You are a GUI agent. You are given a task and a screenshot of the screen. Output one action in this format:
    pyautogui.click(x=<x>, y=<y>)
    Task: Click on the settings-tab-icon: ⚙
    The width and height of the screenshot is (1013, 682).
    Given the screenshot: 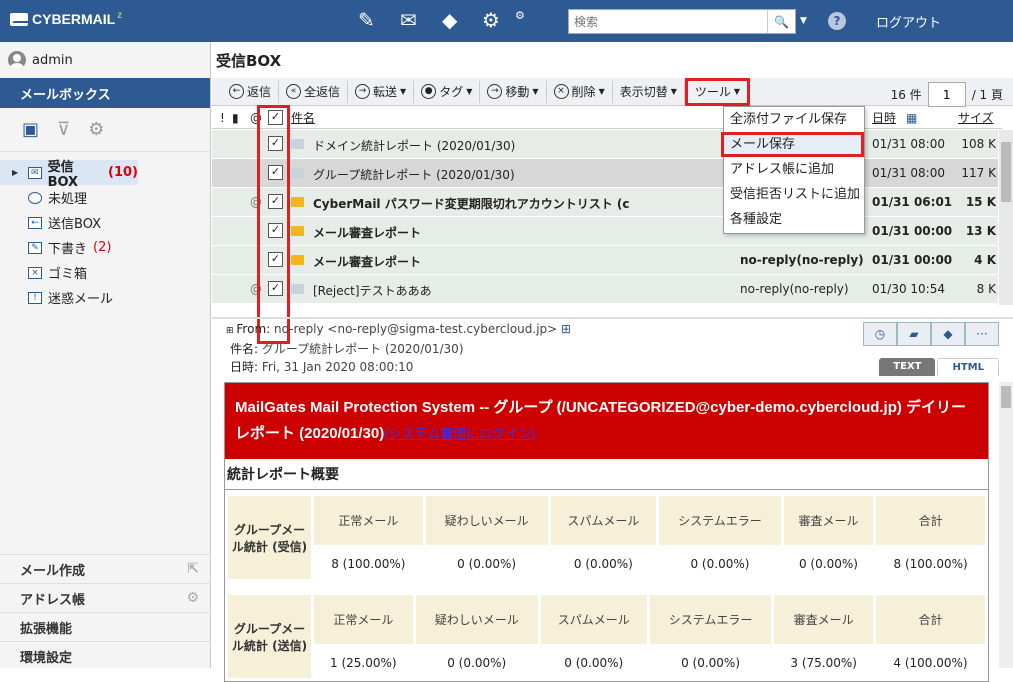 What is the action you would take?
    pyautogui.click(x=96, y=129)
    